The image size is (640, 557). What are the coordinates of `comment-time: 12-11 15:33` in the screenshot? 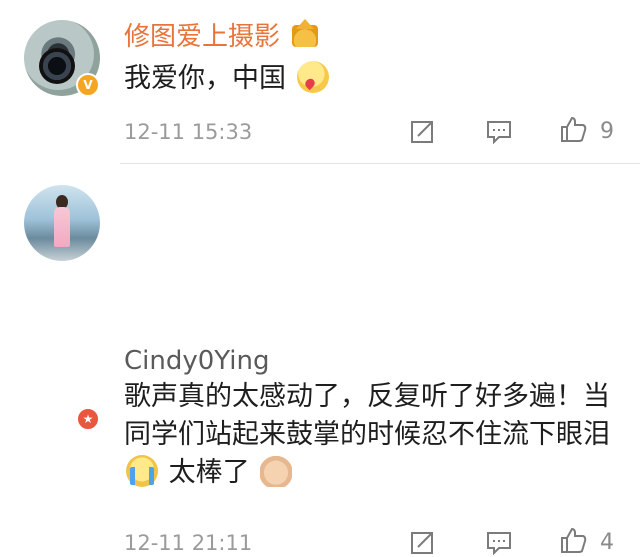 It's located at (188, 132).